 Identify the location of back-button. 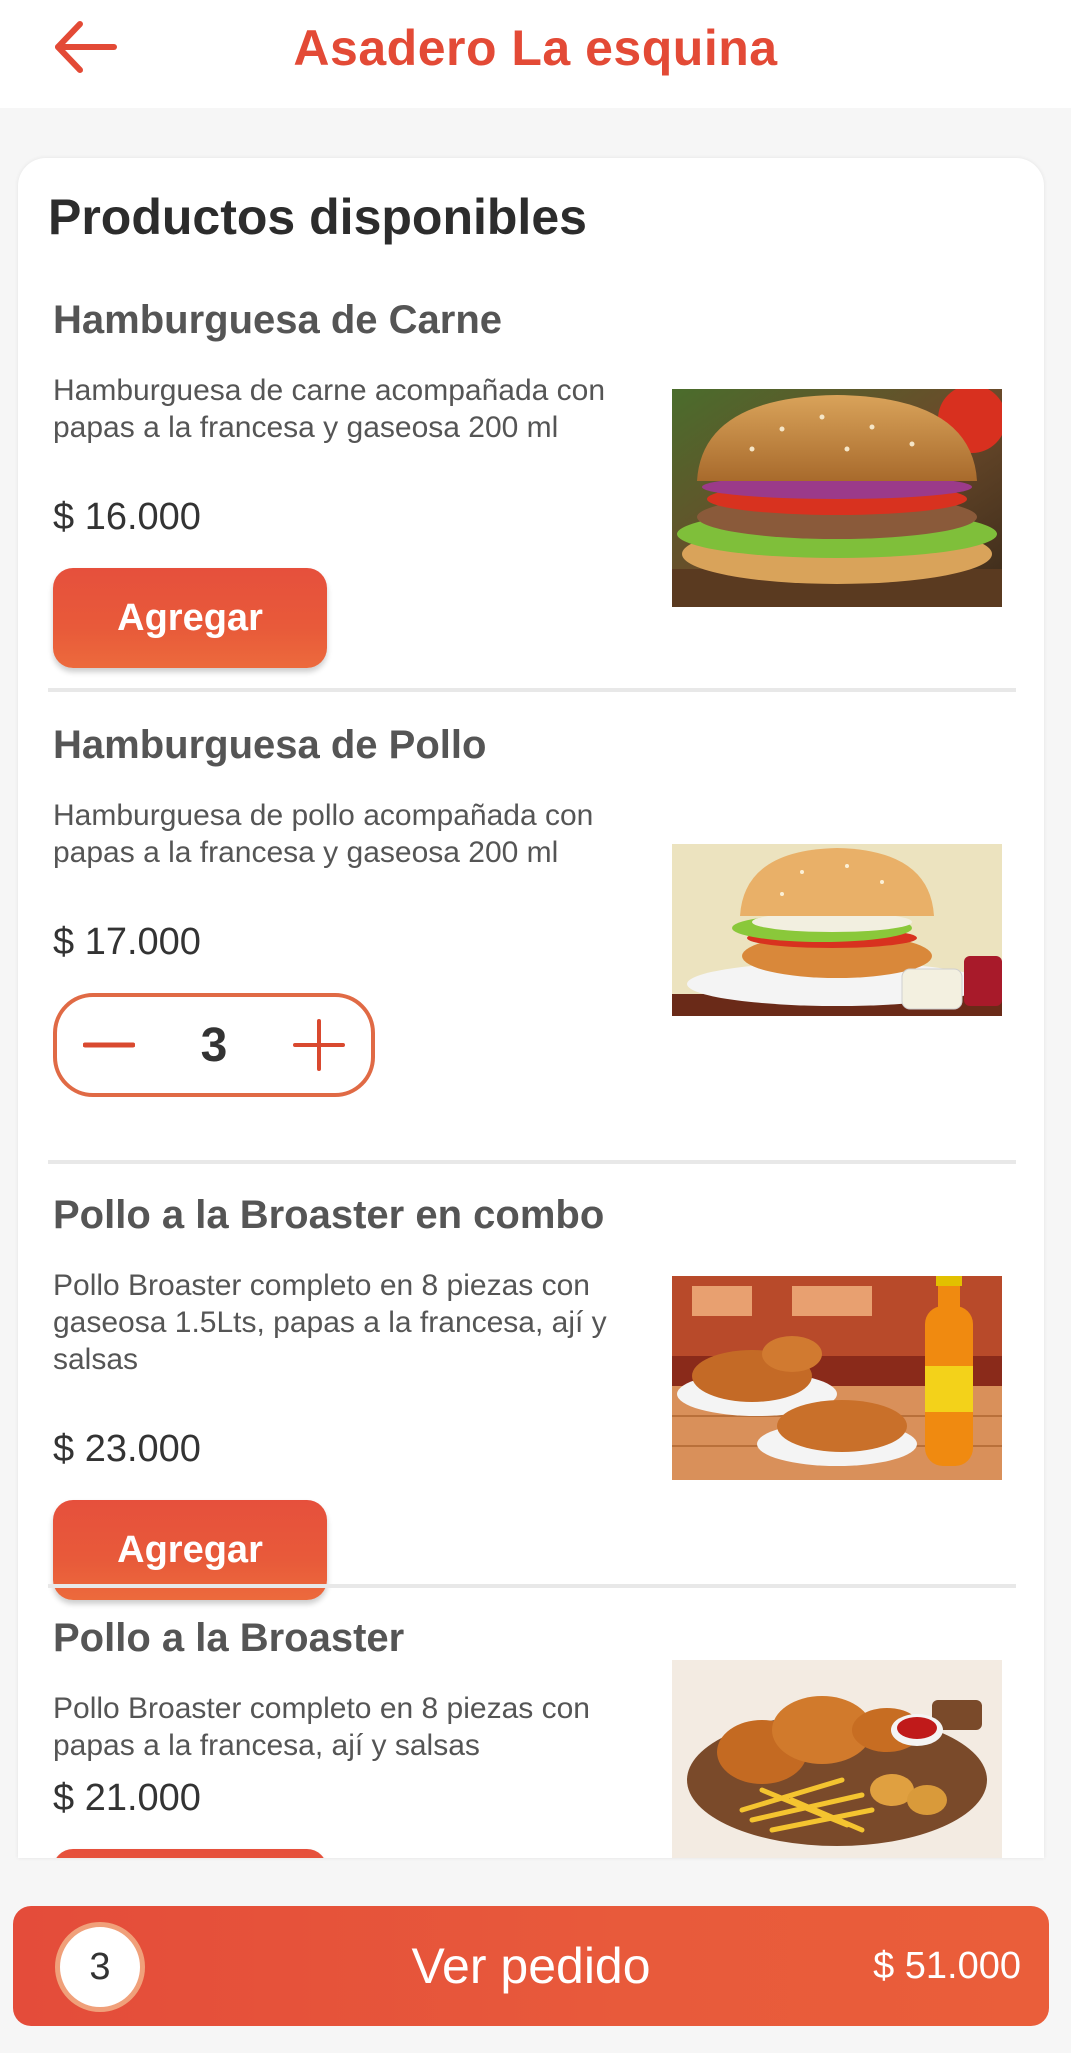
(84, 47).